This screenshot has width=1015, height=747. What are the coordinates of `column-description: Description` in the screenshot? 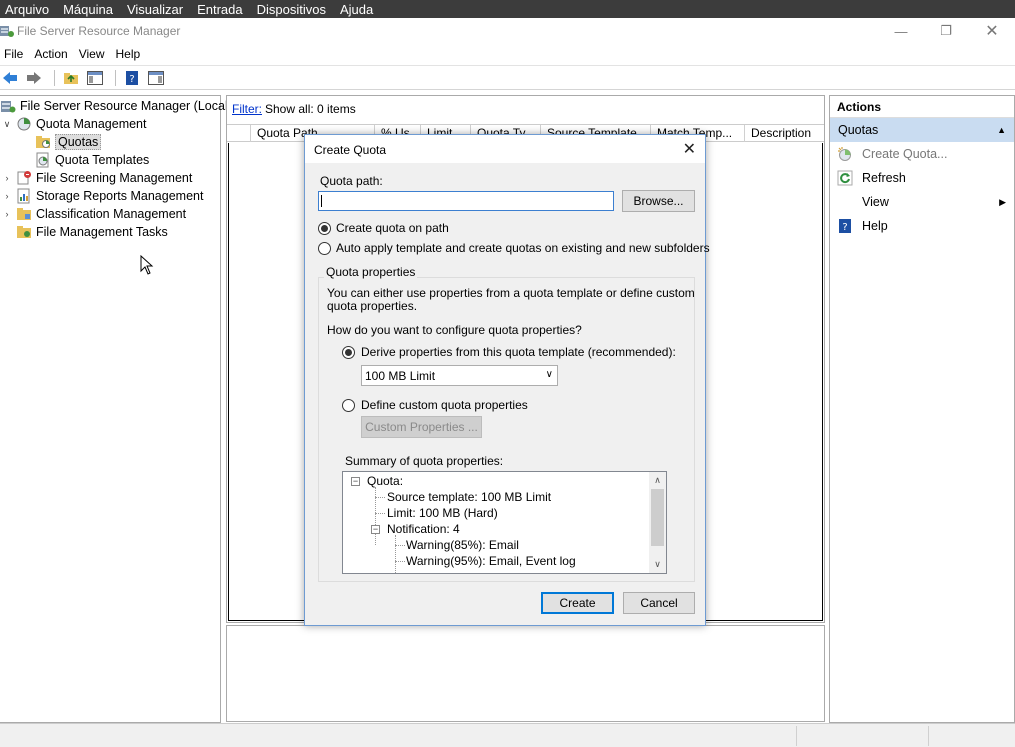 It's located at (784, 133).